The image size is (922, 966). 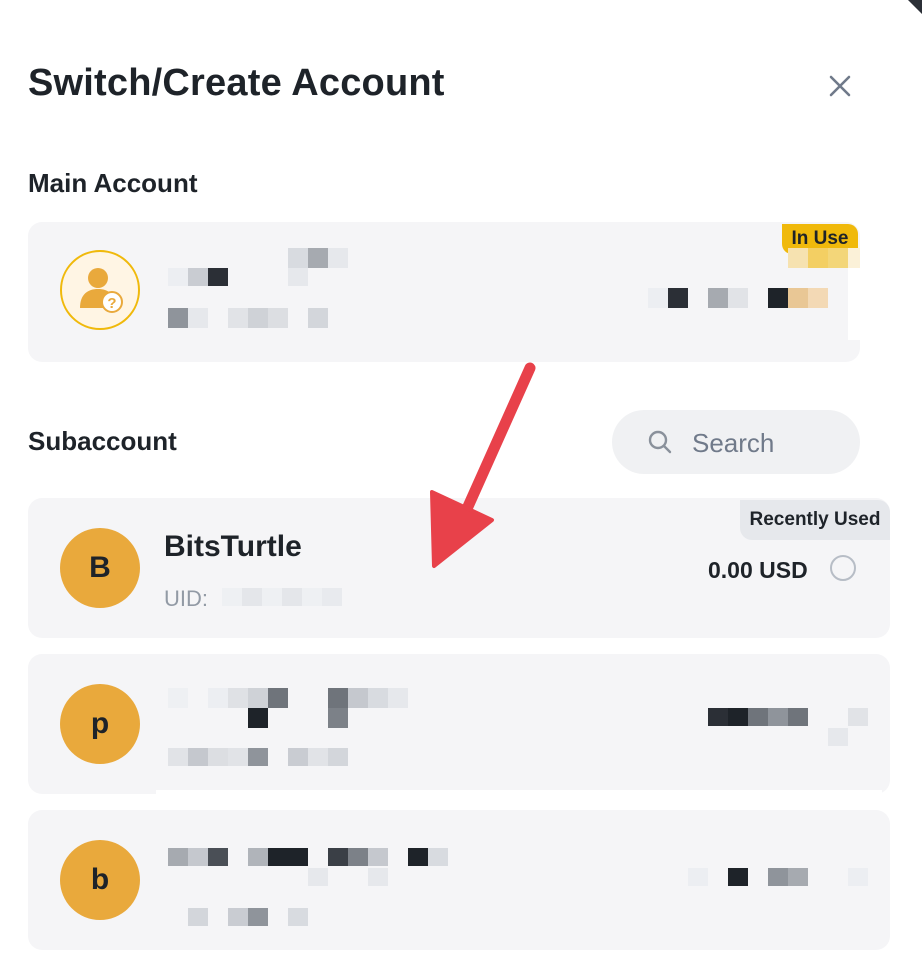 What do you see at coordinates (660, 442) in the screenshot?
I see `search-icon` at bounding box center [660, 442].